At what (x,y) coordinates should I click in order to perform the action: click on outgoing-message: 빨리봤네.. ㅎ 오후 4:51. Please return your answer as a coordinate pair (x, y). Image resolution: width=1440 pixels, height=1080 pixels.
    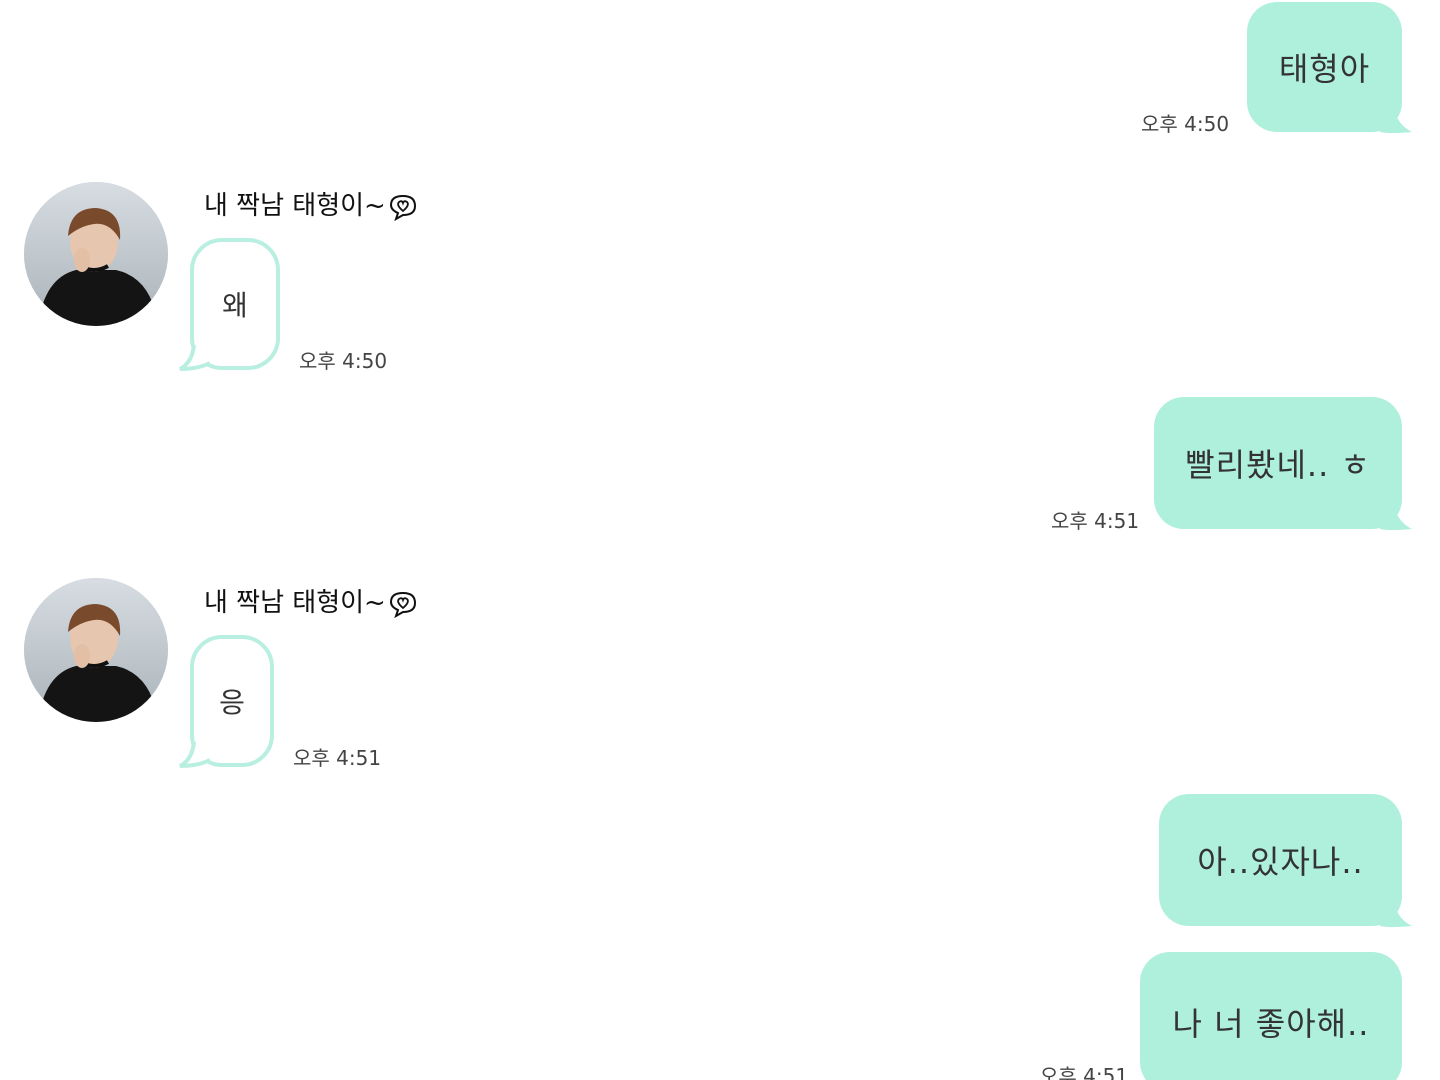
    Looking at the image, I should click on (720, 465).